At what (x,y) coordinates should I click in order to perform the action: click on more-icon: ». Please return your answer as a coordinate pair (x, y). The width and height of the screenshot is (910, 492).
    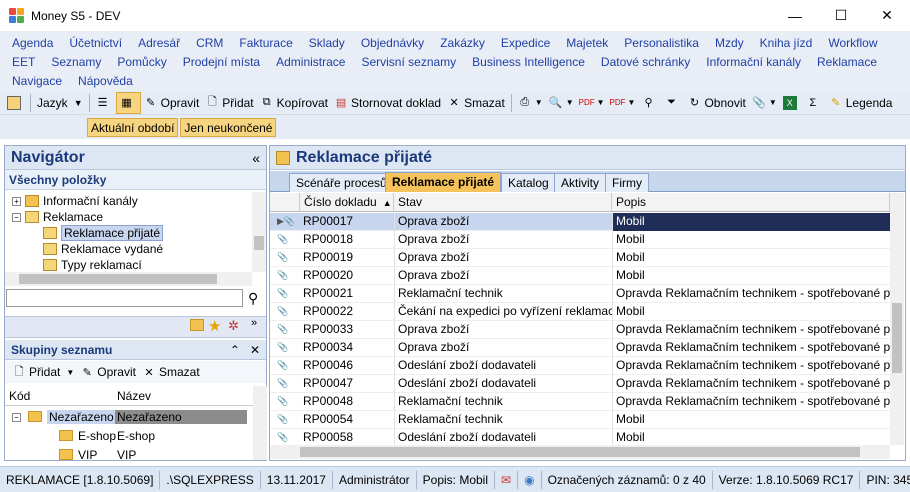
    Looking at the image, I should click on (254, 323).